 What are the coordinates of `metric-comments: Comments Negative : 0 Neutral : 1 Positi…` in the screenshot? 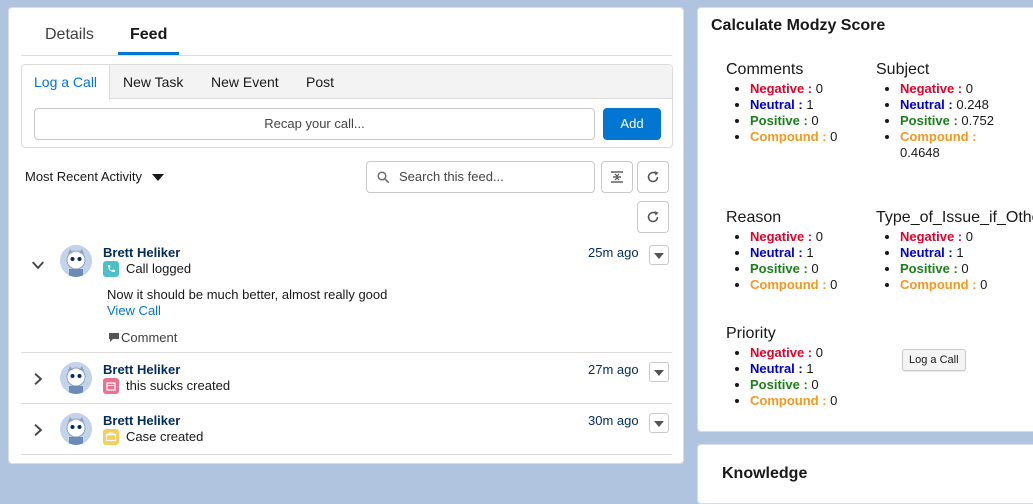 It's located at (781, 103).